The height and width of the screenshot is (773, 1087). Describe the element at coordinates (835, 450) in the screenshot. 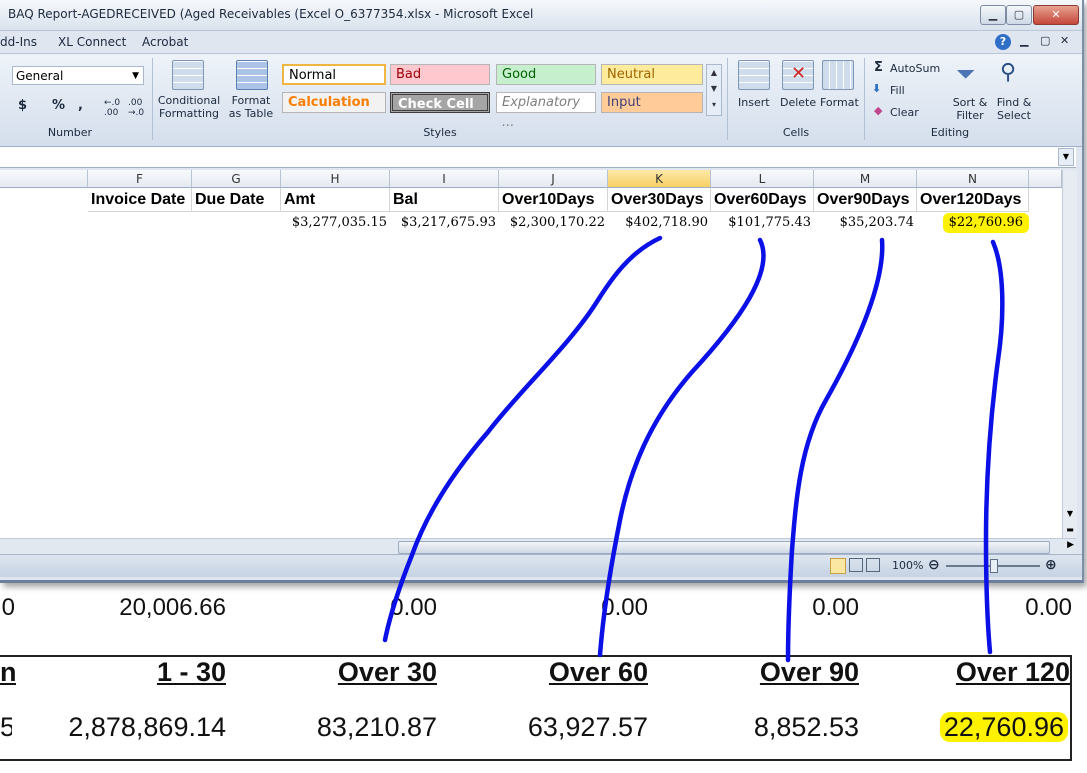

I see `ink-stroke-over90` at that location.